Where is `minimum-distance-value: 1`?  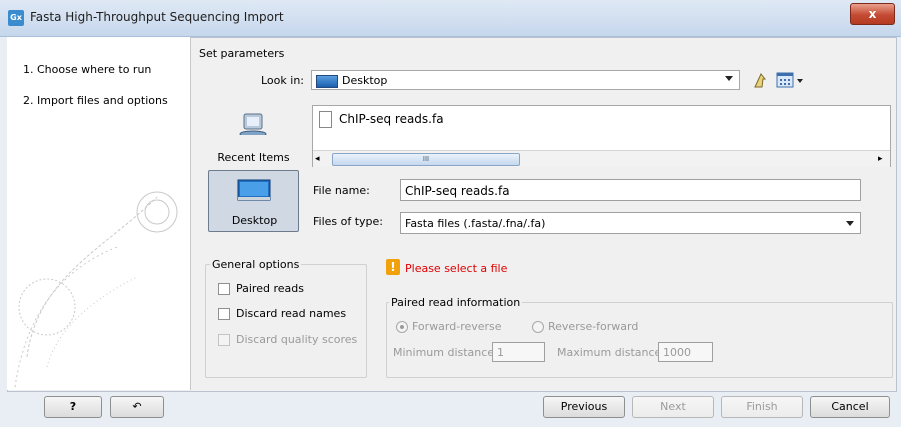 minimum-distance-value: 1 is located at coordinates (500, 352).